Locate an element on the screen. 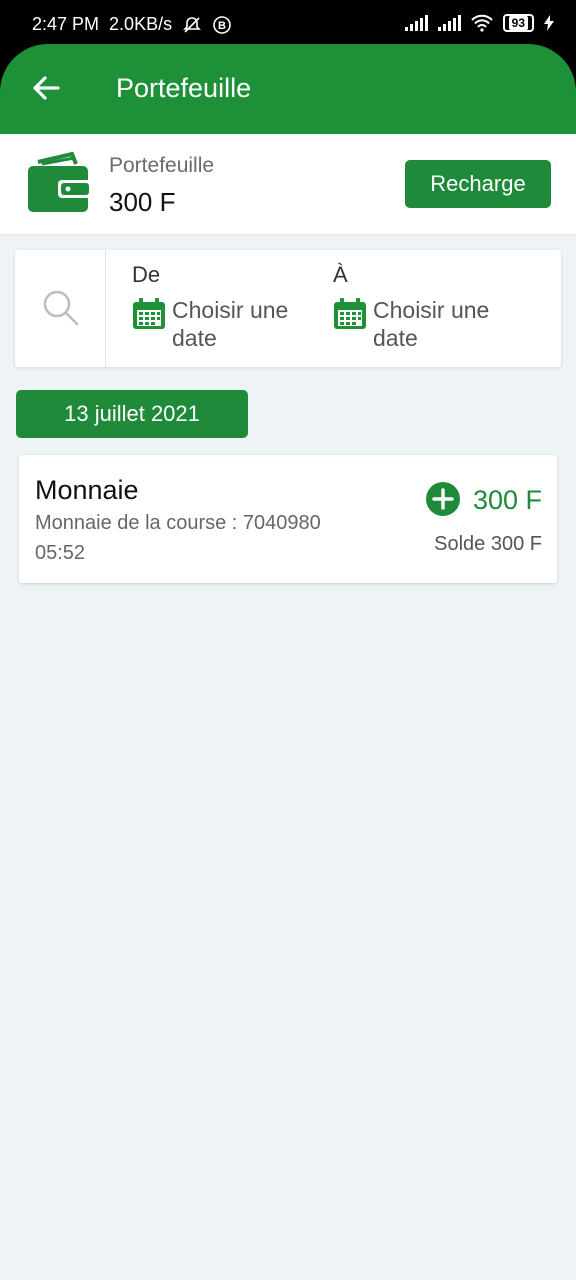  status-speed: 2.0KB/s is located at coordinates (141, 24).